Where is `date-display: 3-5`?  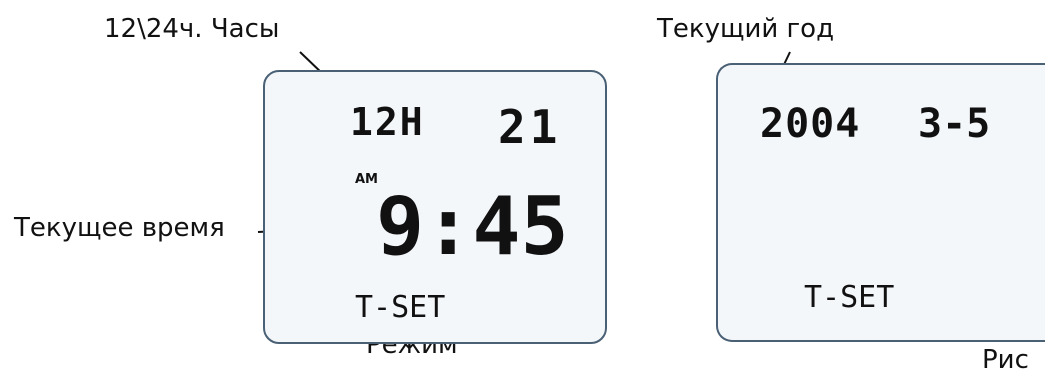 date-display: 3-5 is located at coordinates (954, 124).